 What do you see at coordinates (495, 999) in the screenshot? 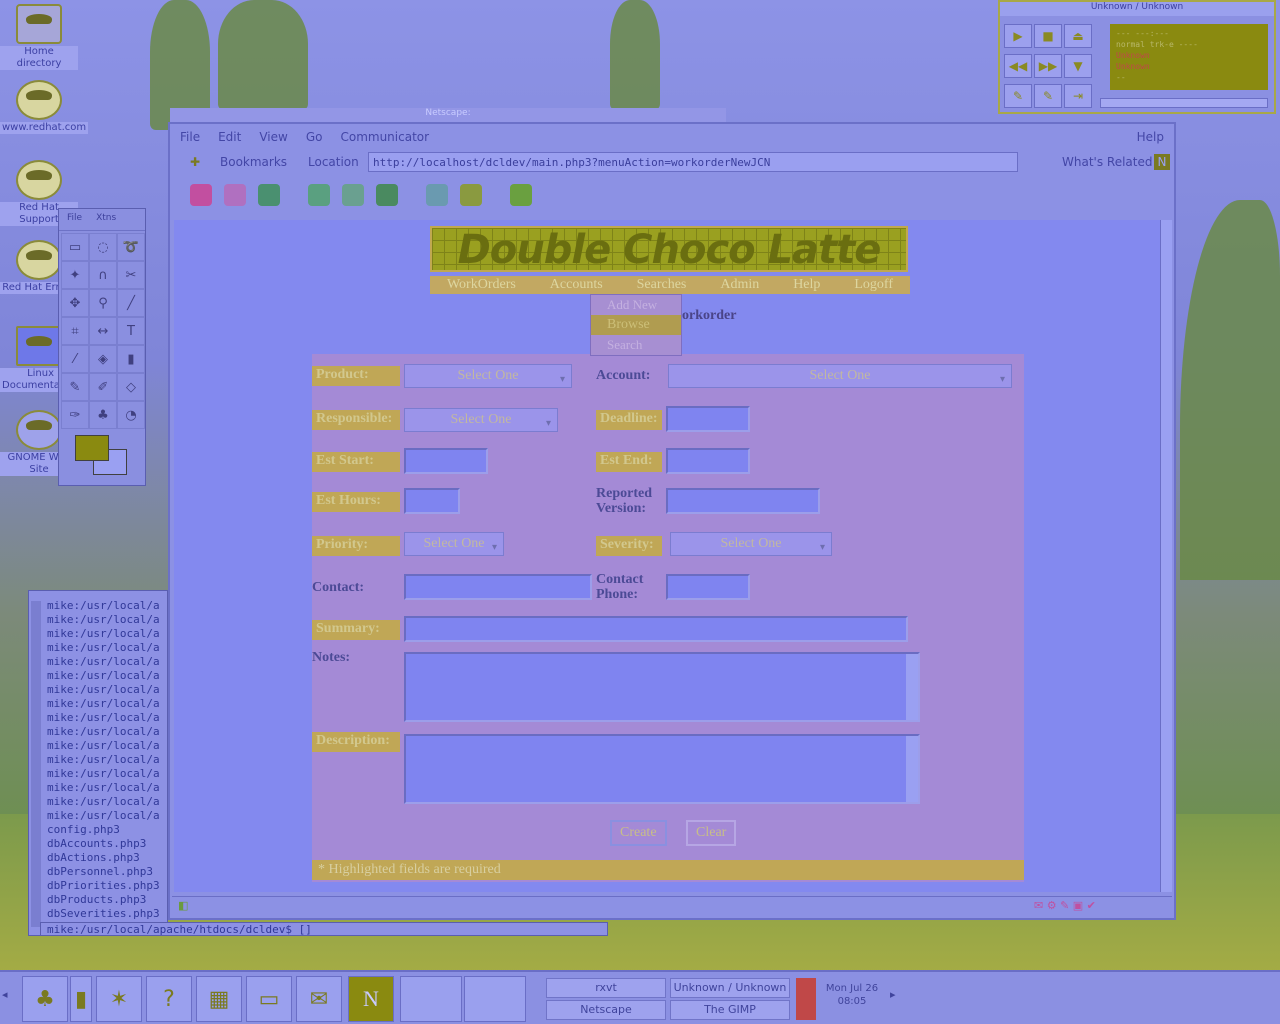
I see `pager-desktop` at bounding box center [495, 999].